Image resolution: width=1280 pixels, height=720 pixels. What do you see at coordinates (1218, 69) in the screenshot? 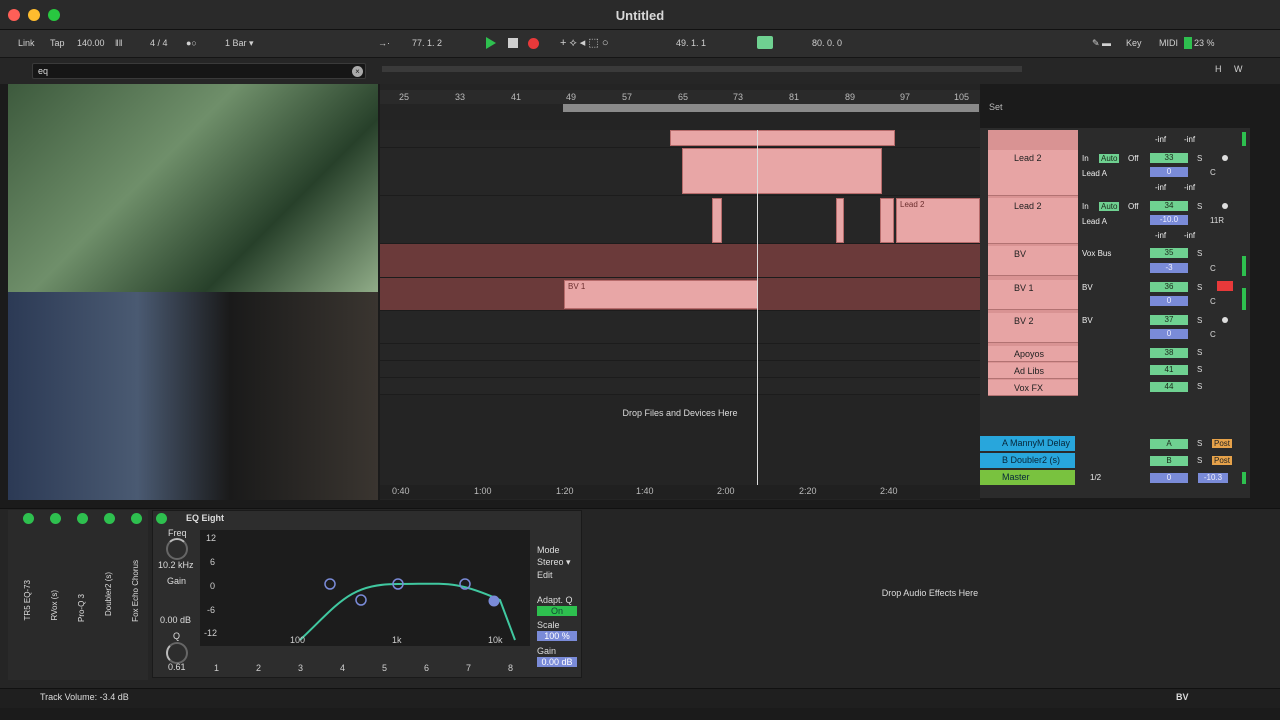
I see `hide-toggle: H` at bounding box center [1218, 69].